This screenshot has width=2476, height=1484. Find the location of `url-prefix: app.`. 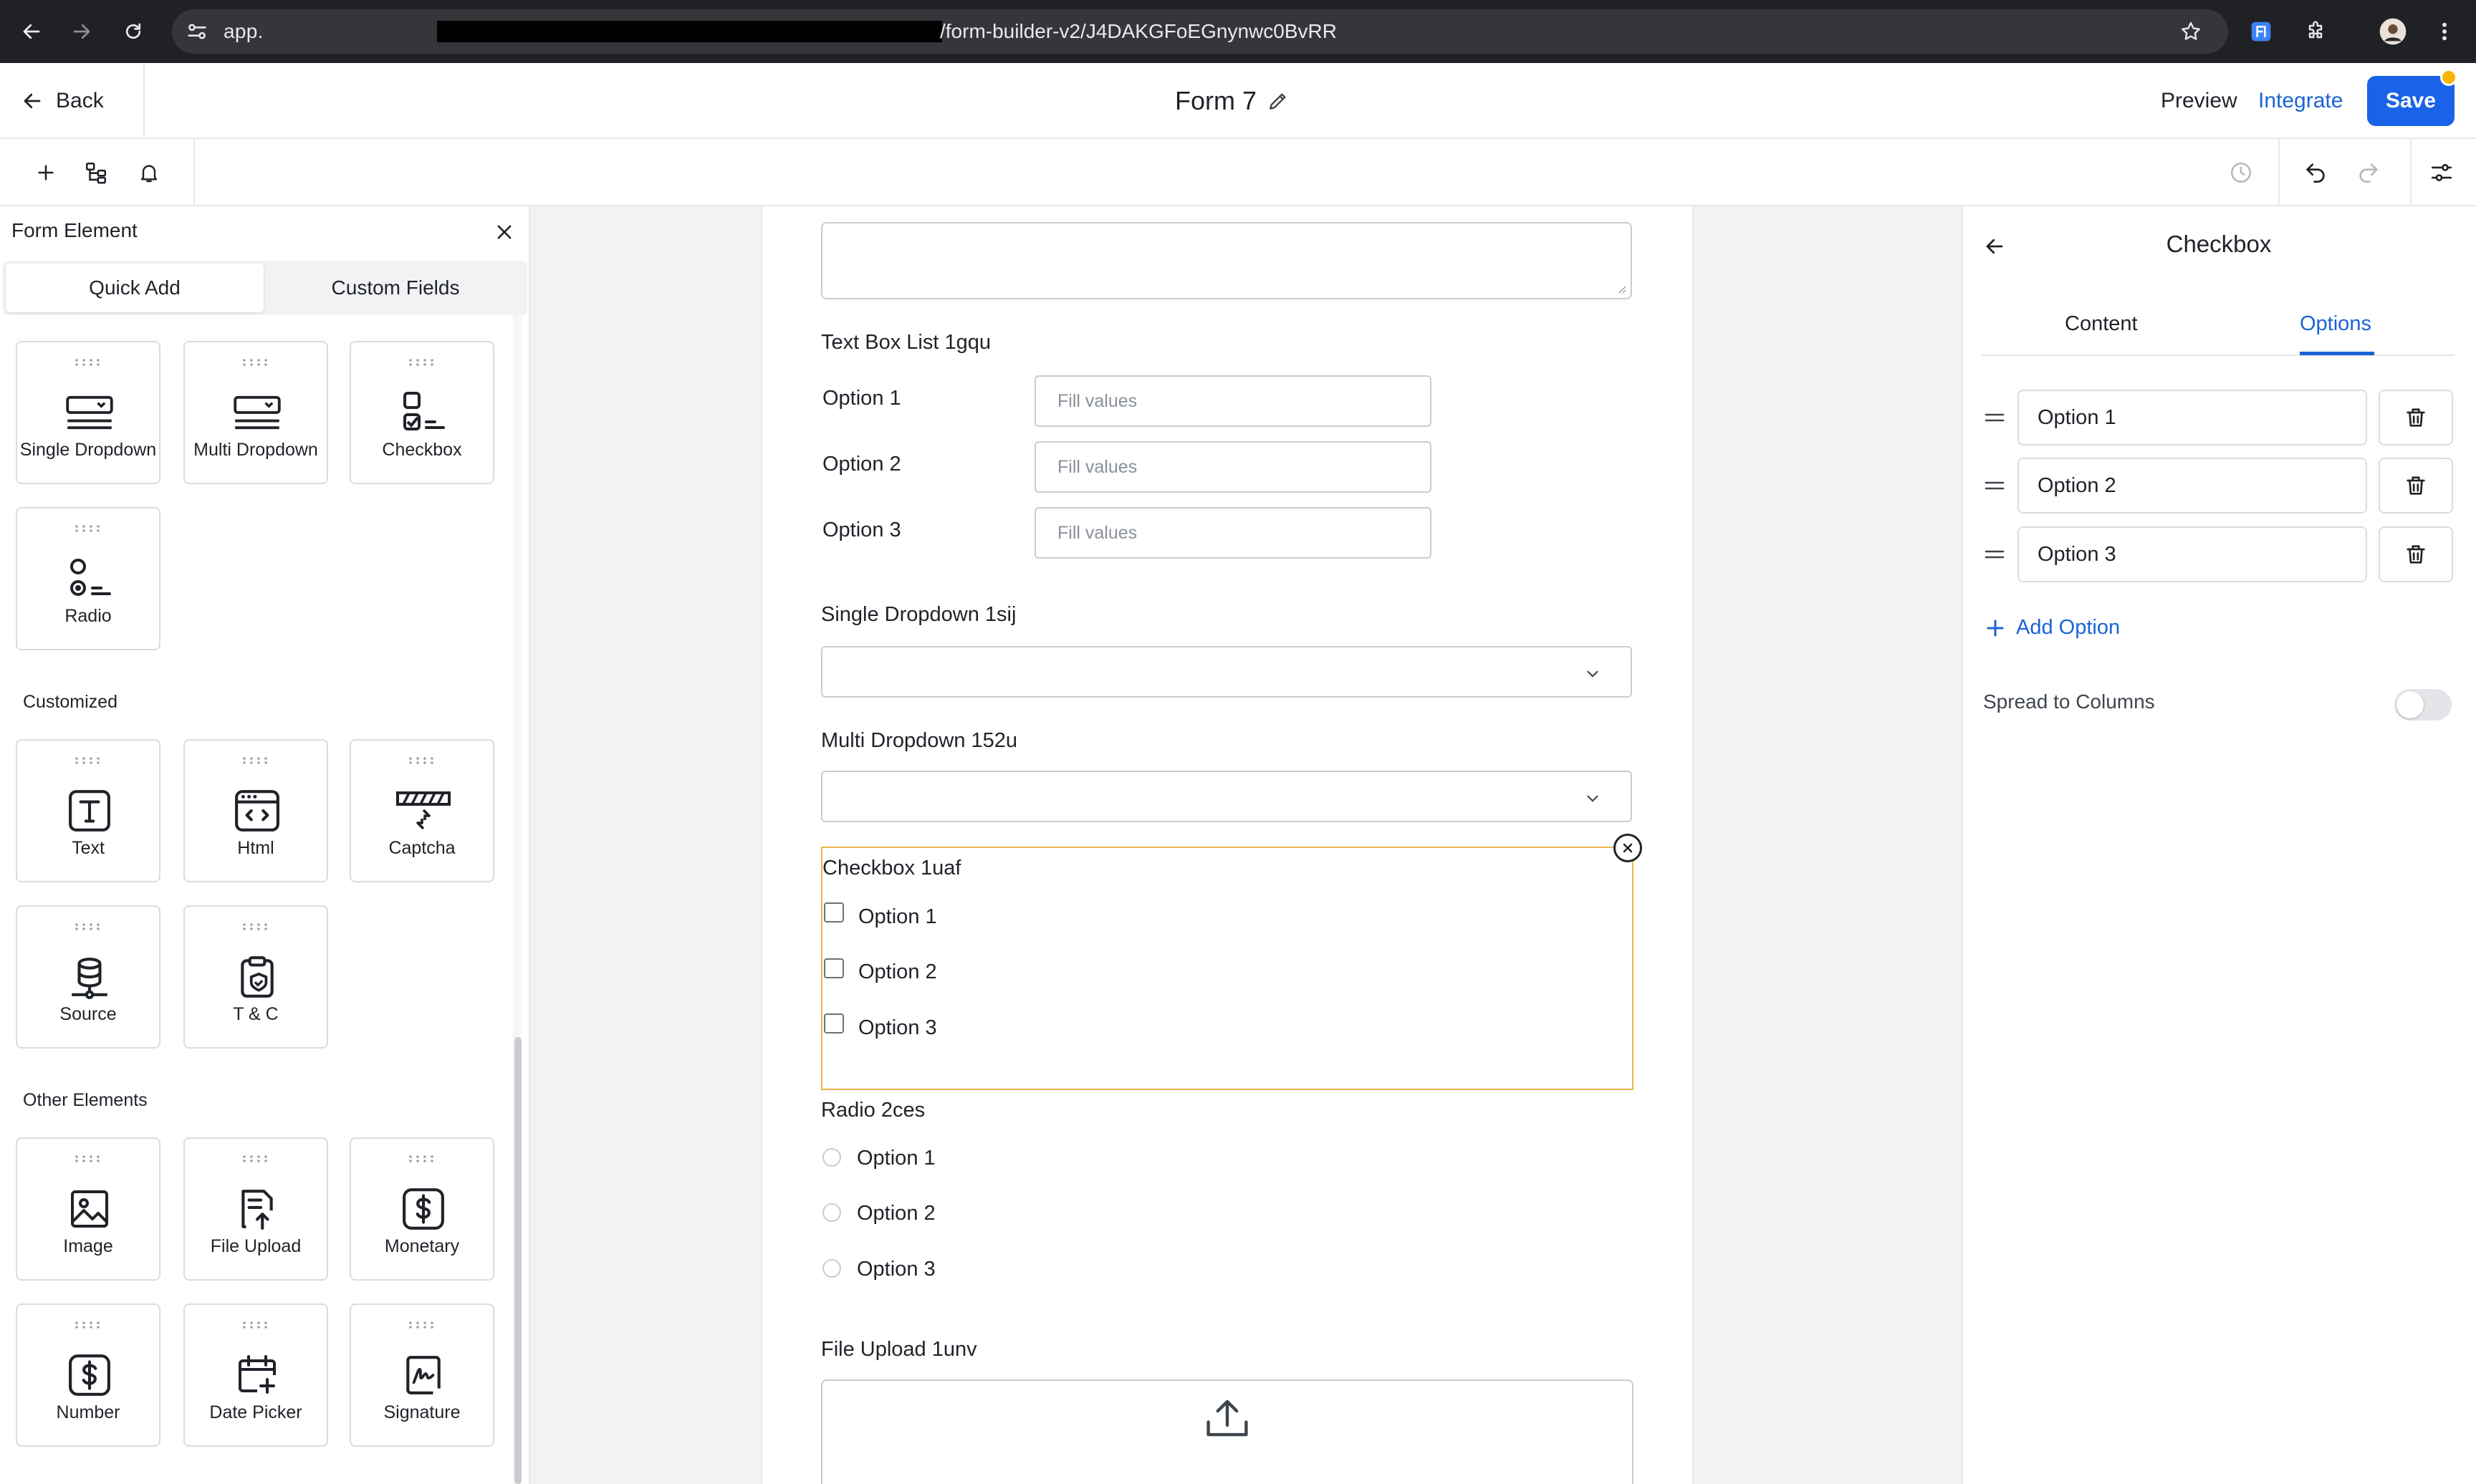

url-prefix: app. is located at coordinates (244, 31).